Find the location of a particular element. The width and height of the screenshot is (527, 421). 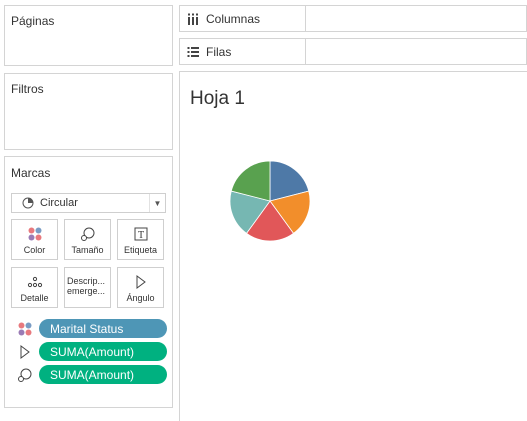

mark-type-dropdown: Circular ▼ is located at coordinates (88, 203).